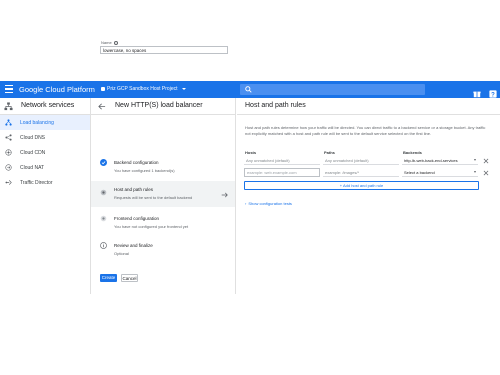  Describe the element at coordinates (115, 42) in the screenshot. I see `help-circle-icon` at that location.